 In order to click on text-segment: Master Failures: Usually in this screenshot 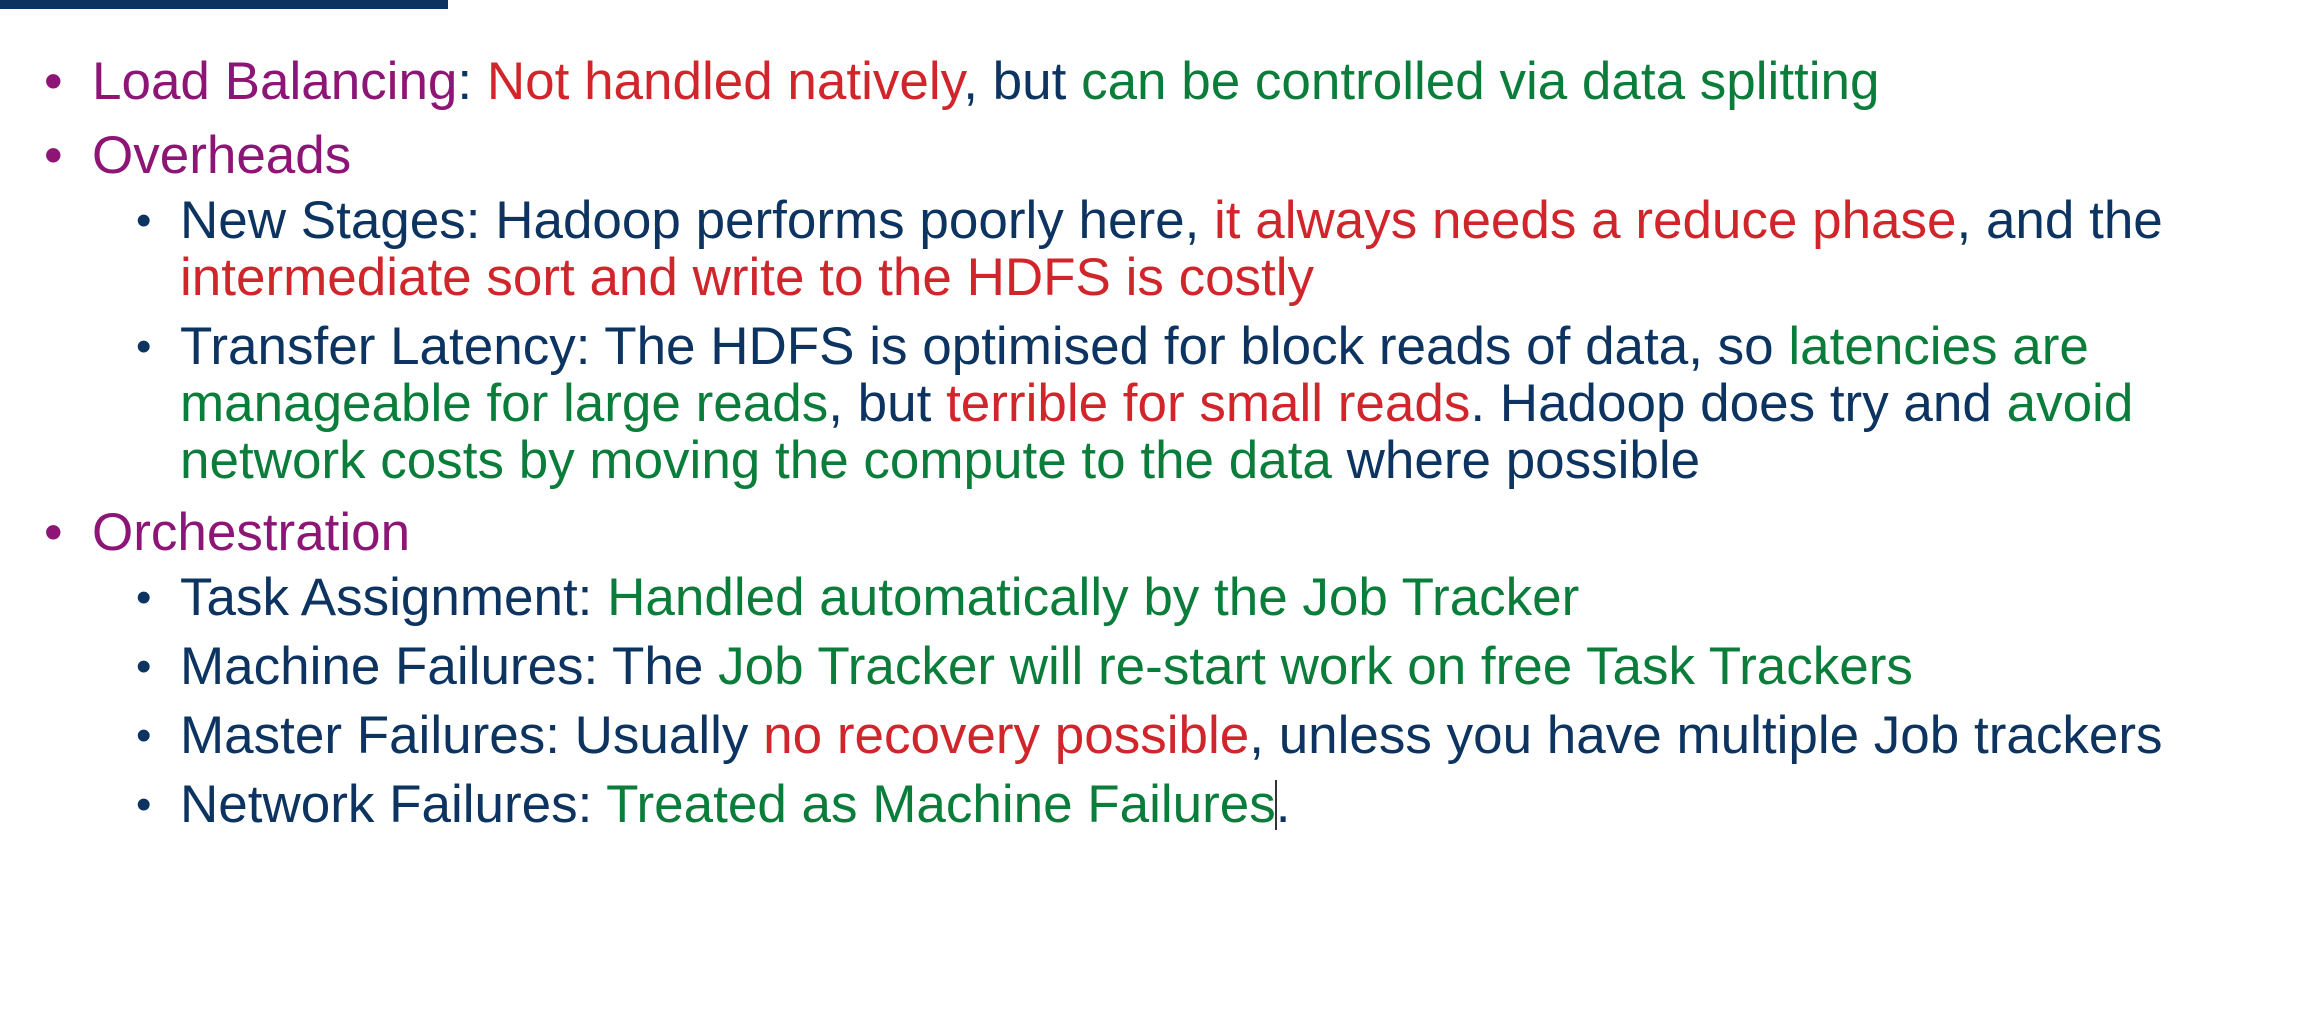, I will do `click(472, 735)`.